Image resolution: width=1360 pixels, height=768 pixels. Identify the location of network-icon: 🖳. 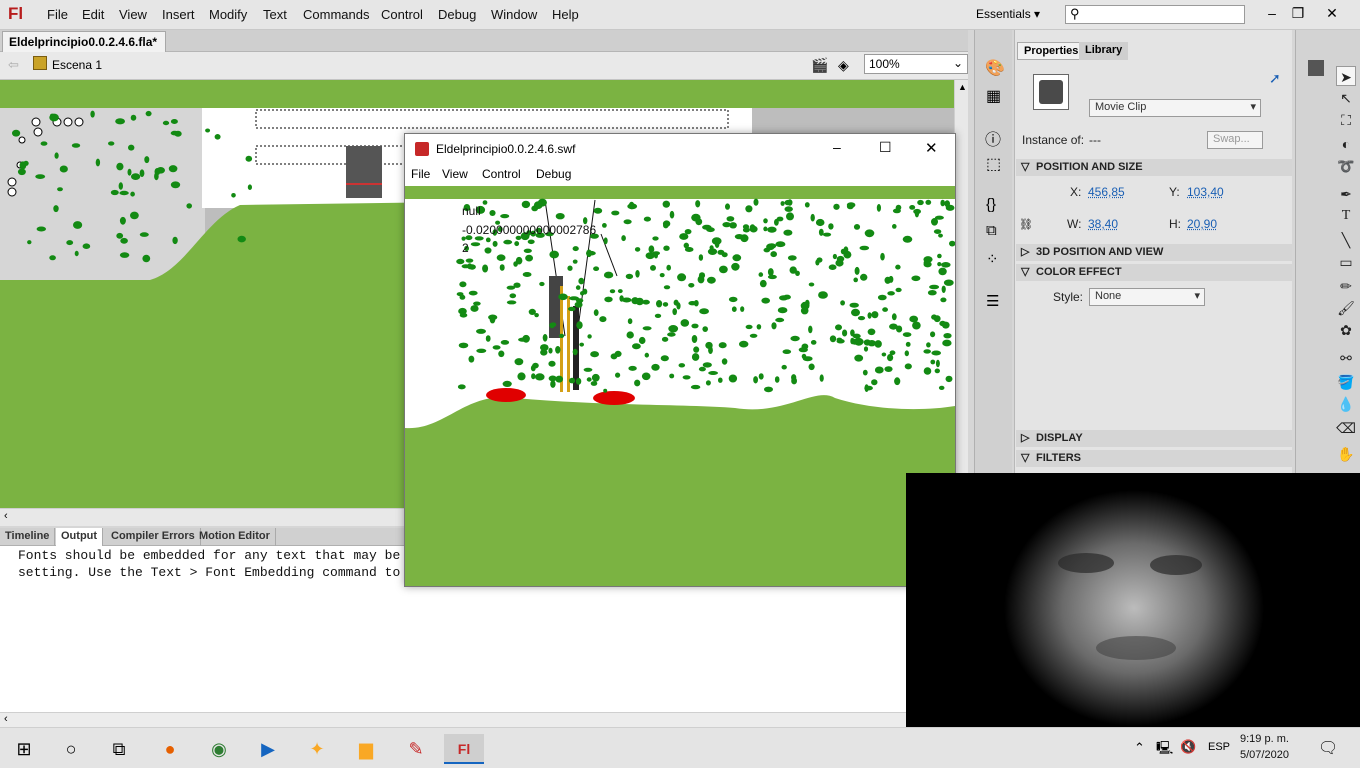
(1164, 750).